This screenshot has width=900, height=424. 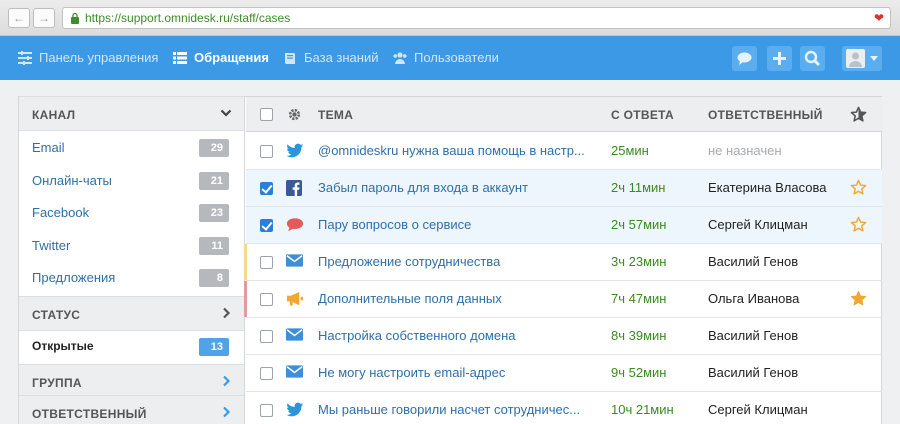 What do you see at coordinates (231, 57) in the screenshot?
I see `nav-cases-label: Обращения` at bounding box center [231, 57].